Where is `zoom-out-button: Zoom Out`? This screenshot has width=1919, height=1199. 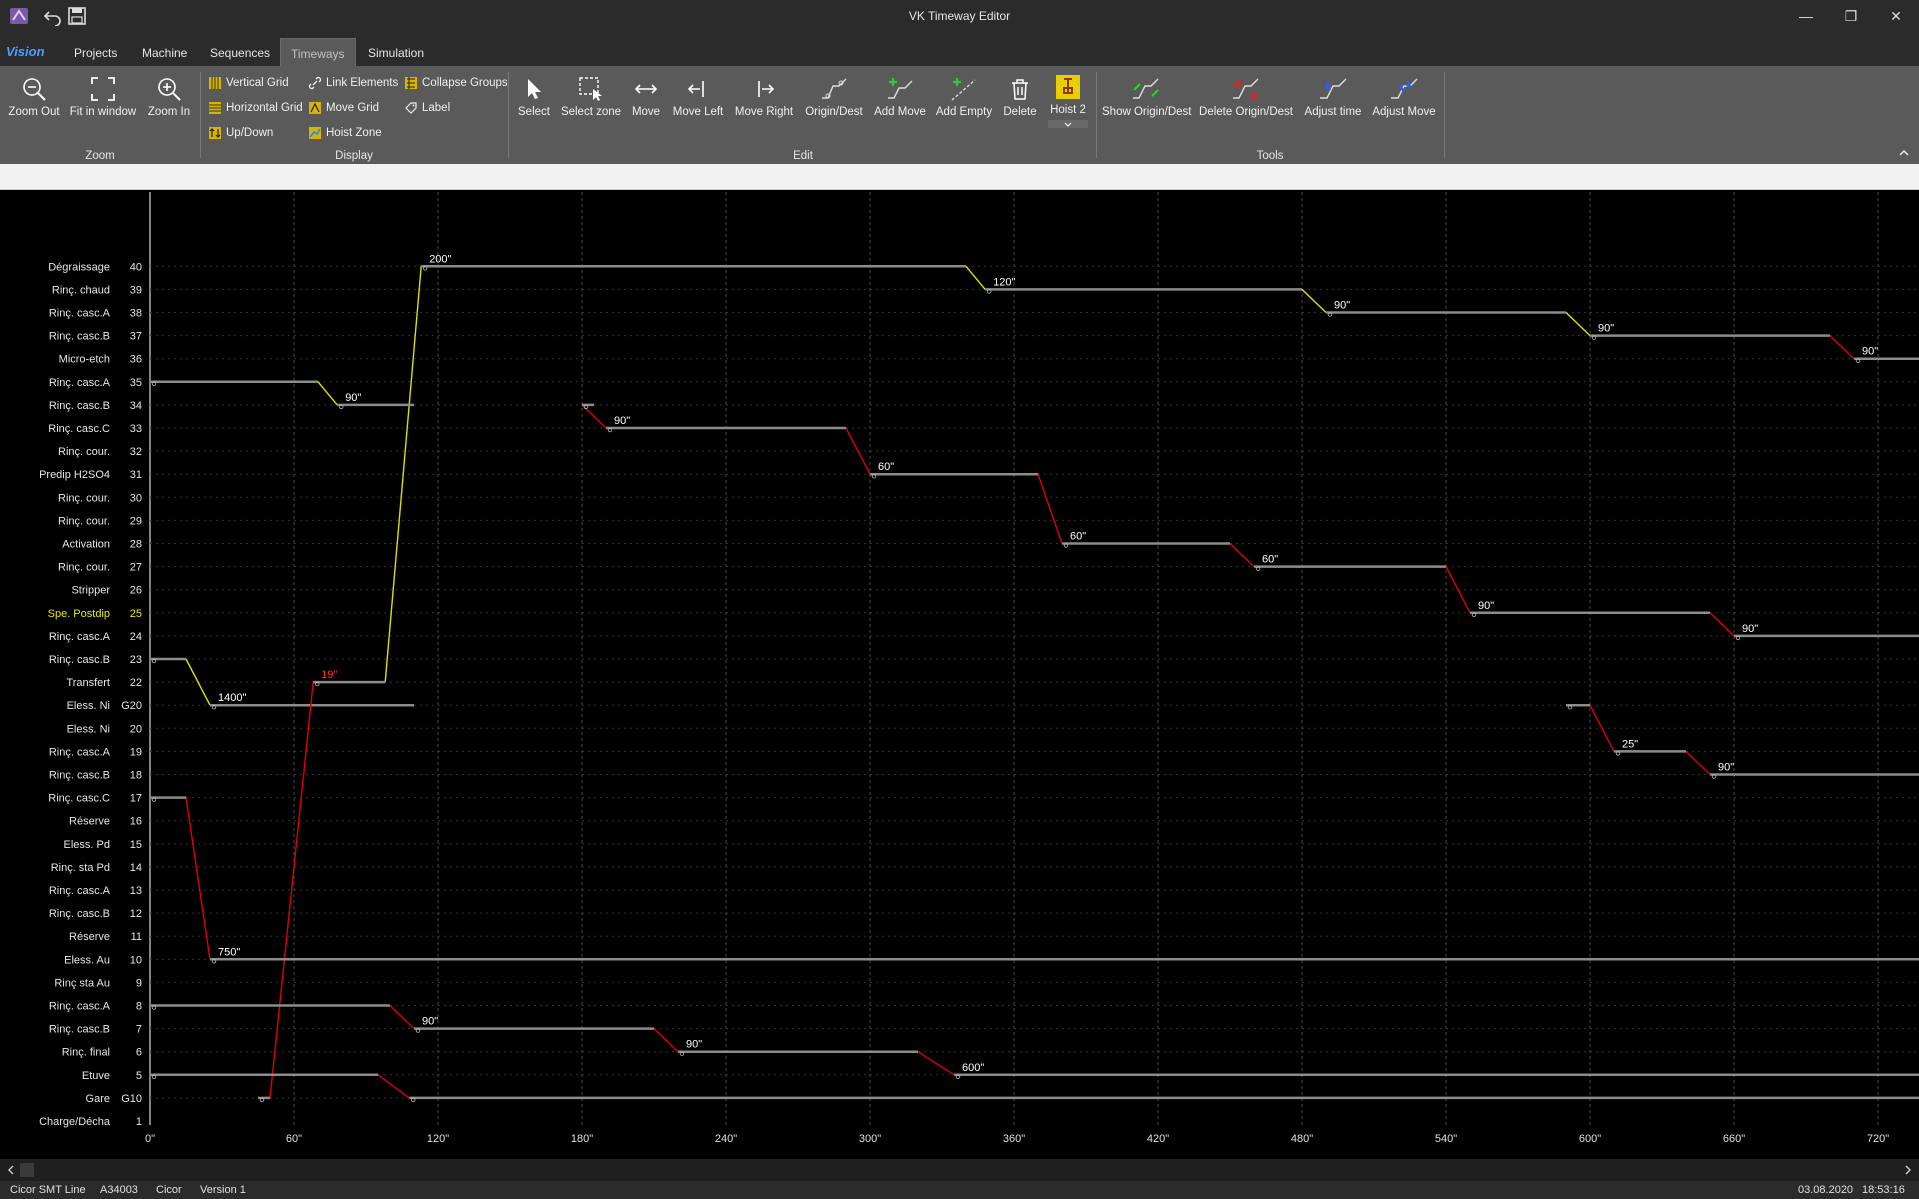 zoom-out-button: Zoom Out is located at coordinates (34, 97).